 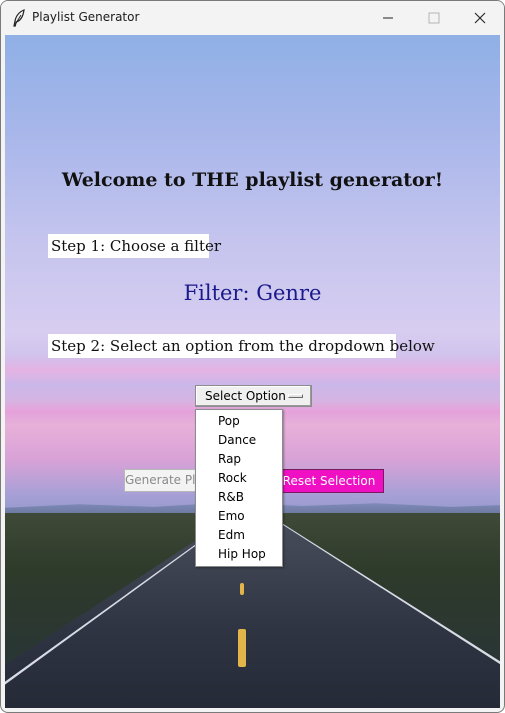 I want to click on reset-selection-button: Reset Selection, so click(x=329, y=481).